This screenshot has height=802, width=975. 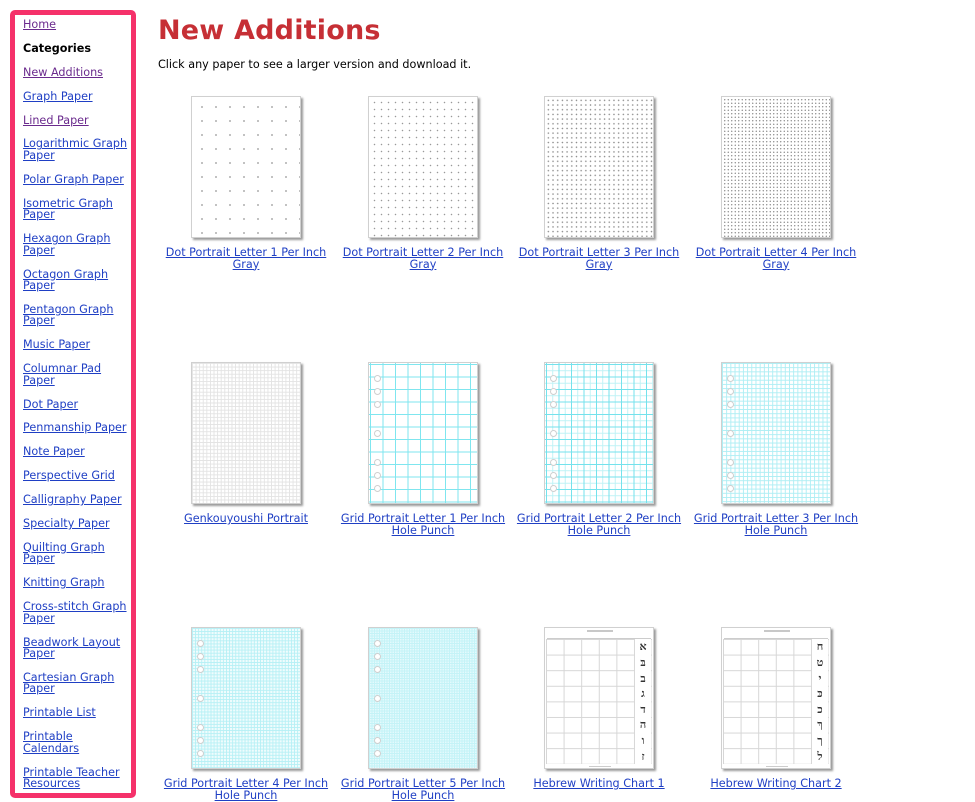 What do you see at coordinates (77, 180) in the screenshot?
I see `sidebar-item-polar: Polar Graph Paper` at bounding box center [77, 180].